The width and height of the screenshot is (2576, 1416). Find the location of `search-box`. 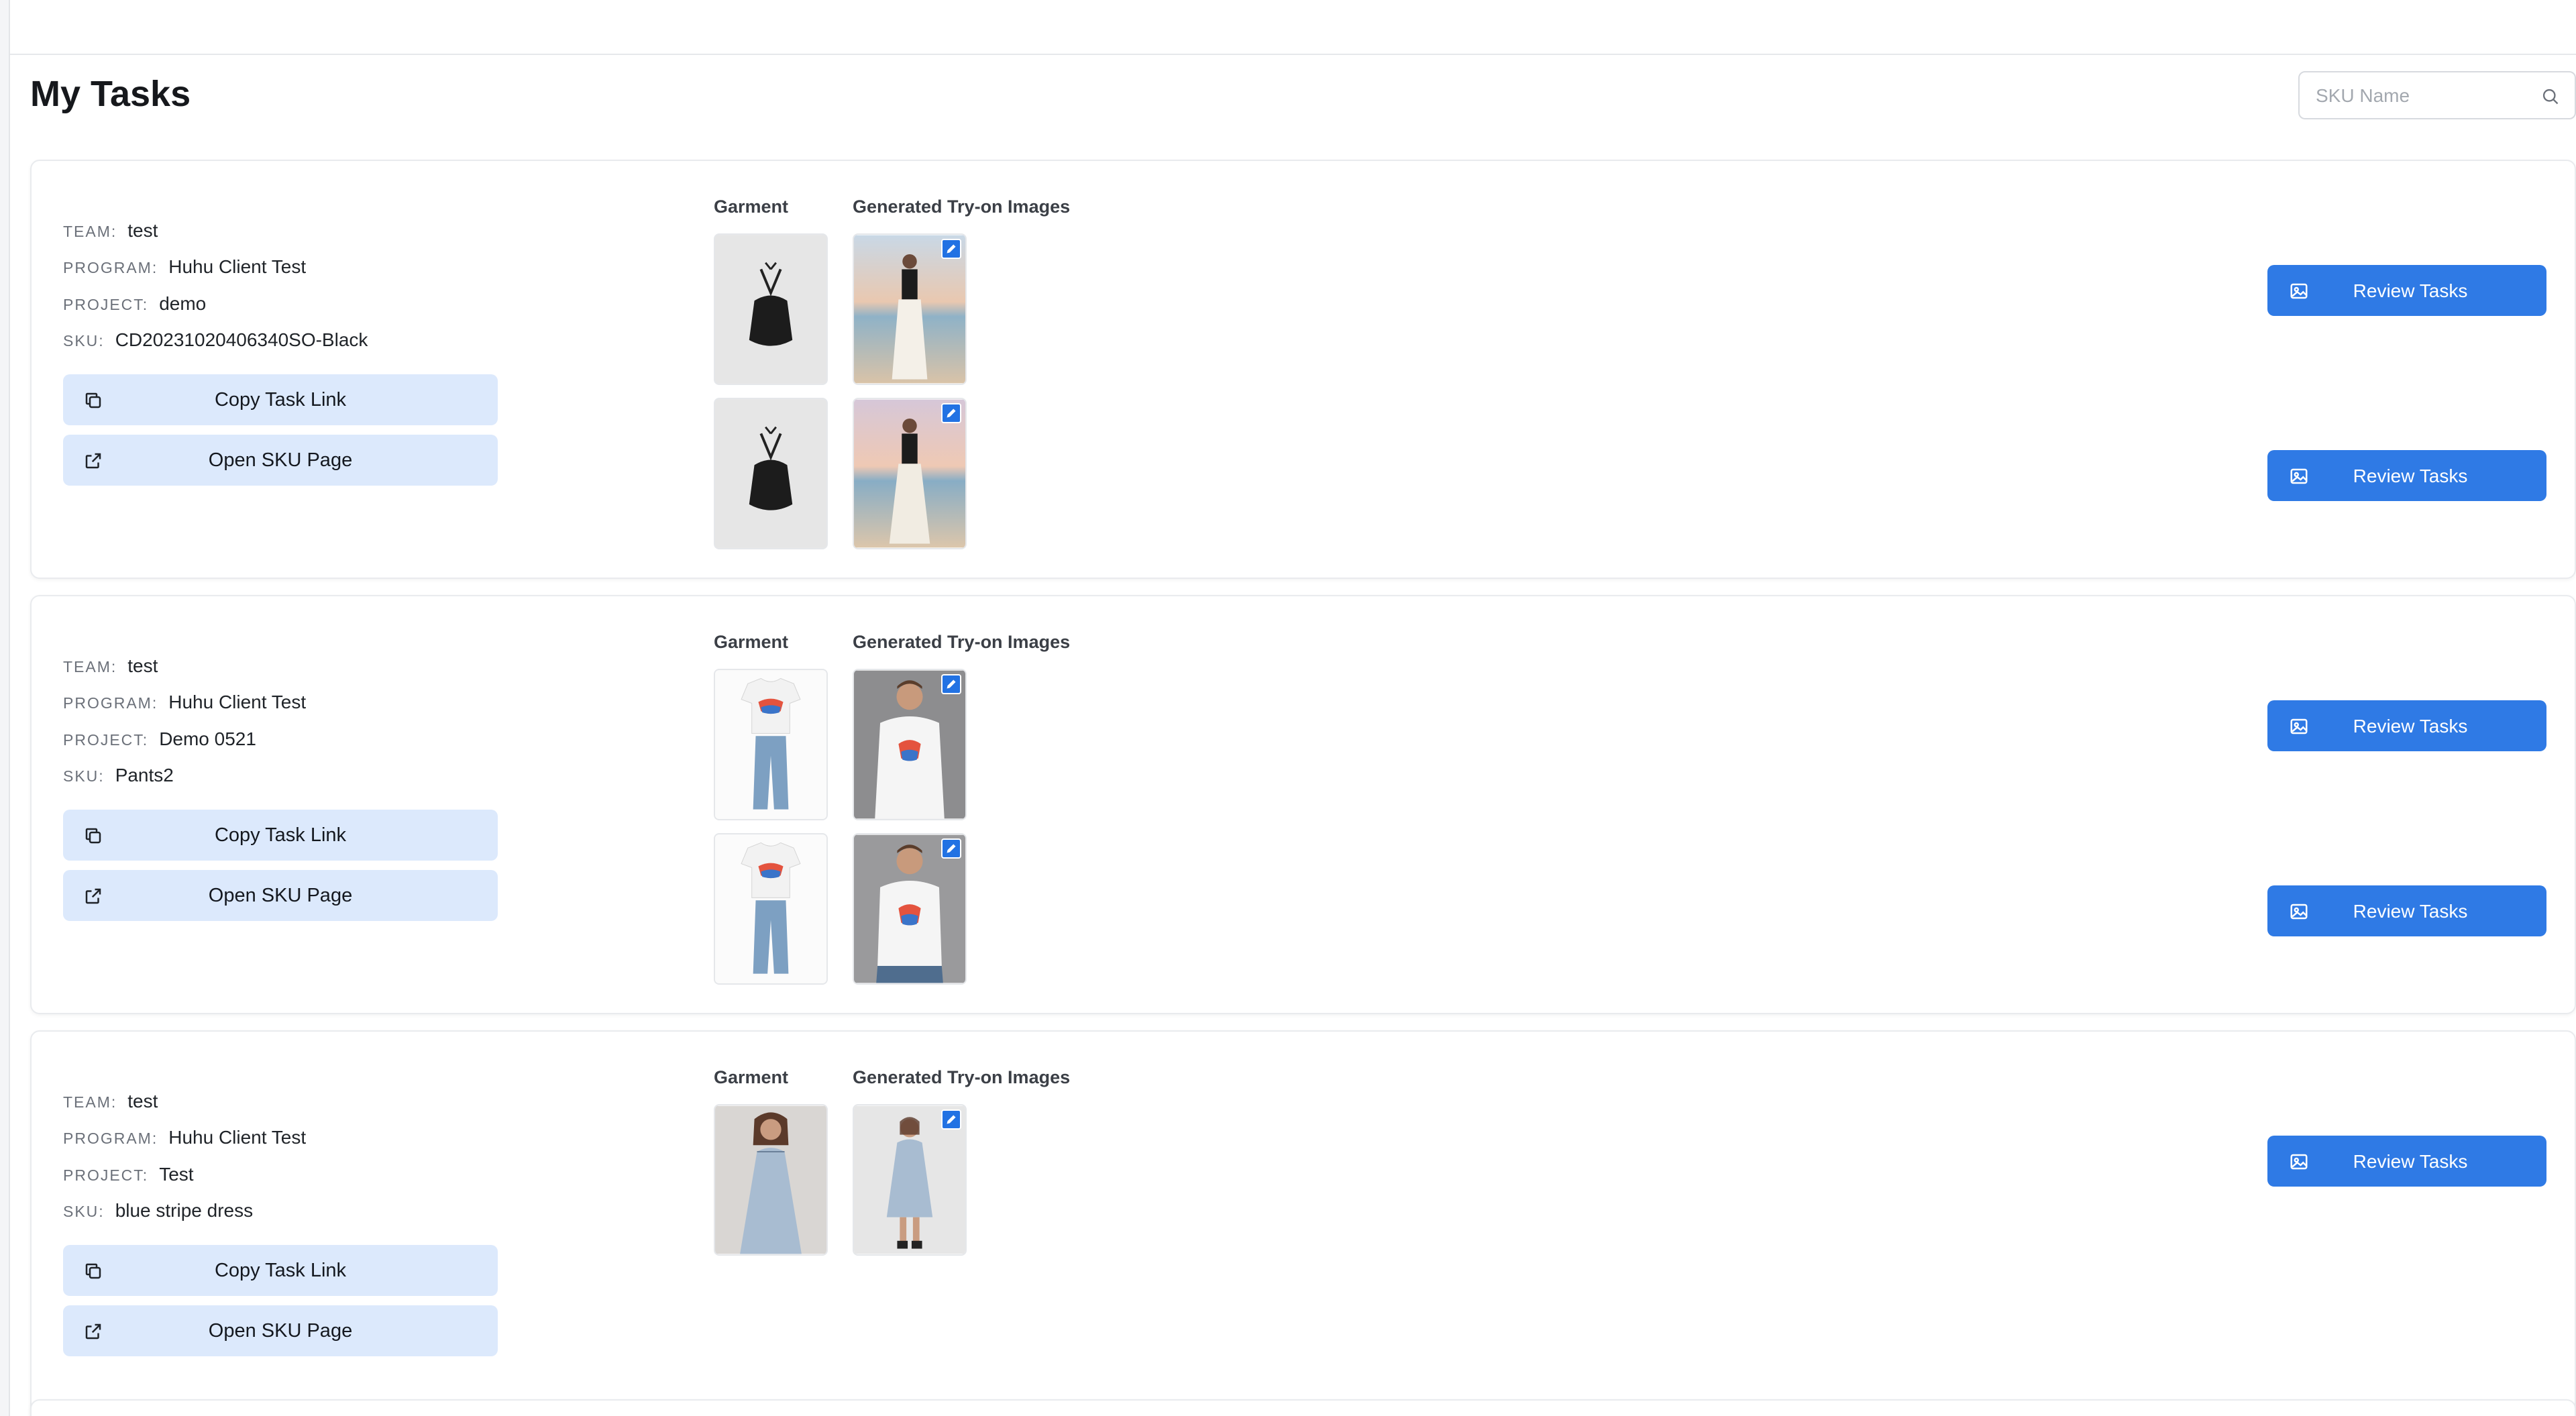

search-box is located at coordinates (2437, 95).